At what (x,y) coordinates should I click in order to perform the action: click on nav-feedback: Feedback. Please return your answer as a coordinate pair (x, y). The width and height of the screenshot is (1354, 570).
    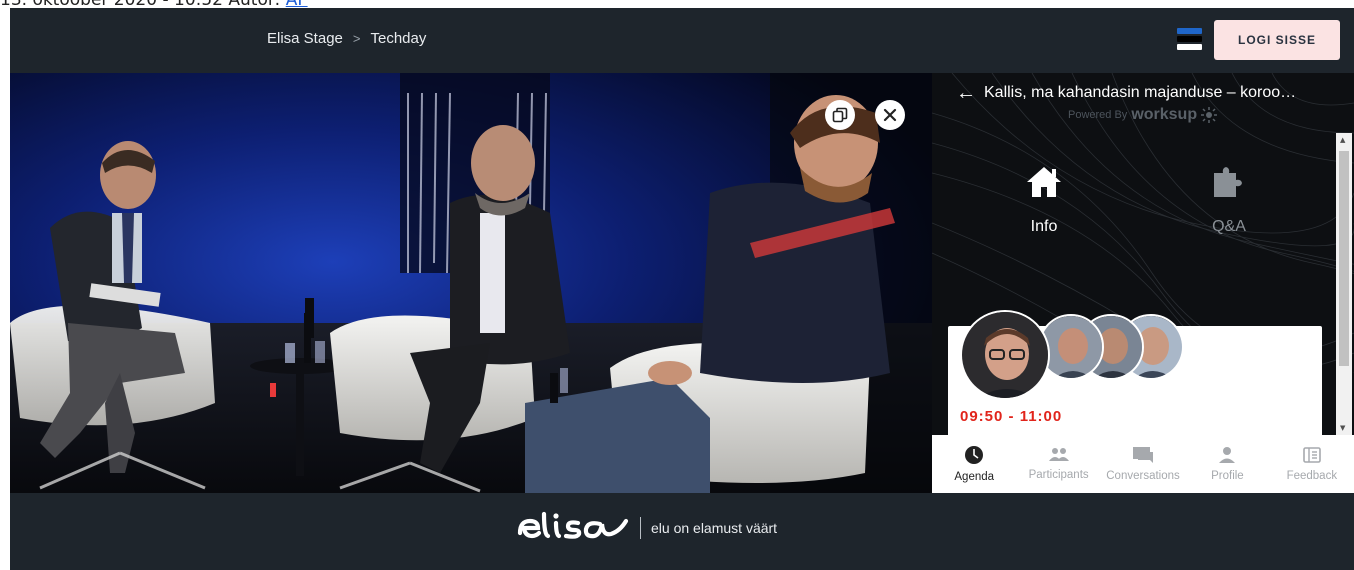
    Looking at the image, I should click on (1312, 464).